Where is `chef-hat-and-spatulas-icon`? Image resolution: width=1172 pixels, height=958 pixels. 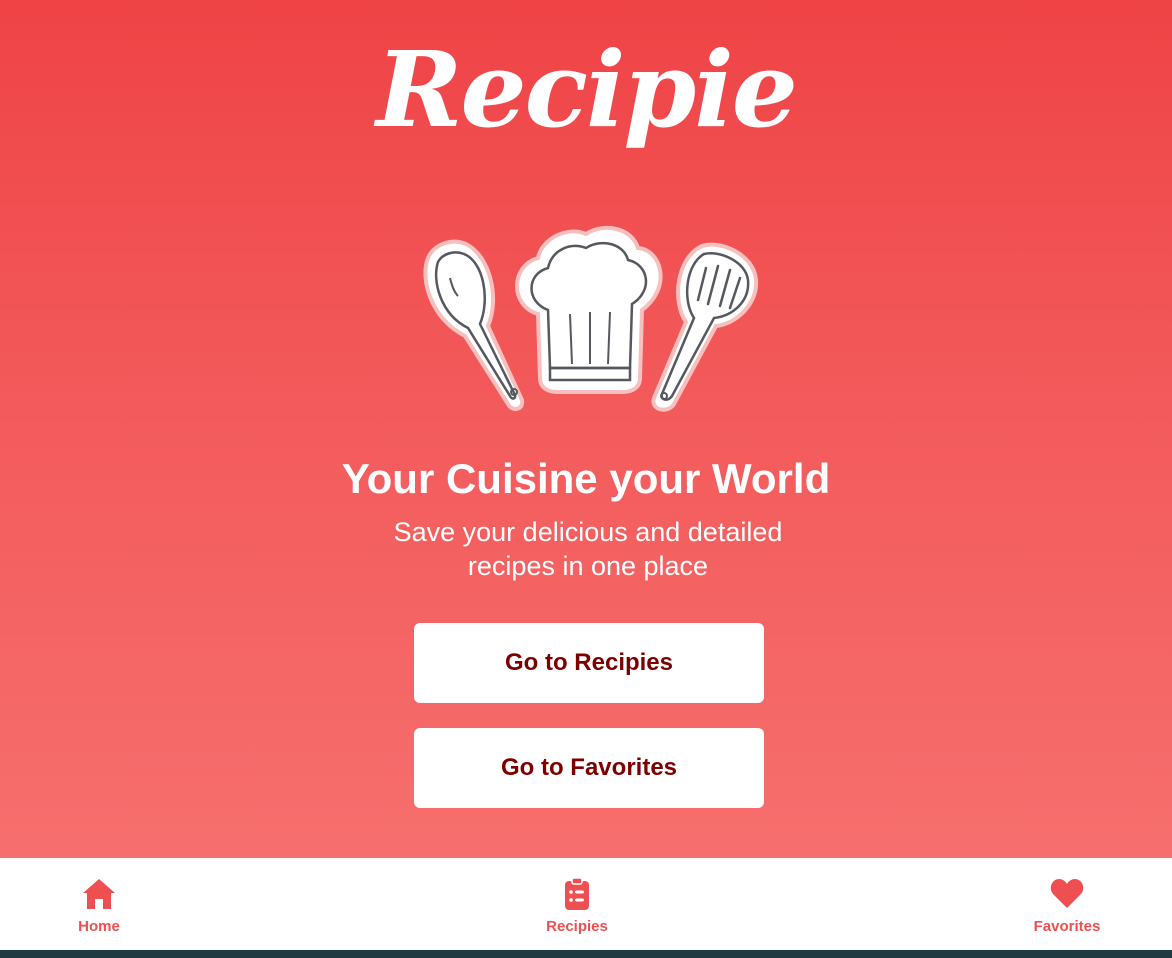
chef-hat-and-spatulas-icon is located at coordinates (590, 318).